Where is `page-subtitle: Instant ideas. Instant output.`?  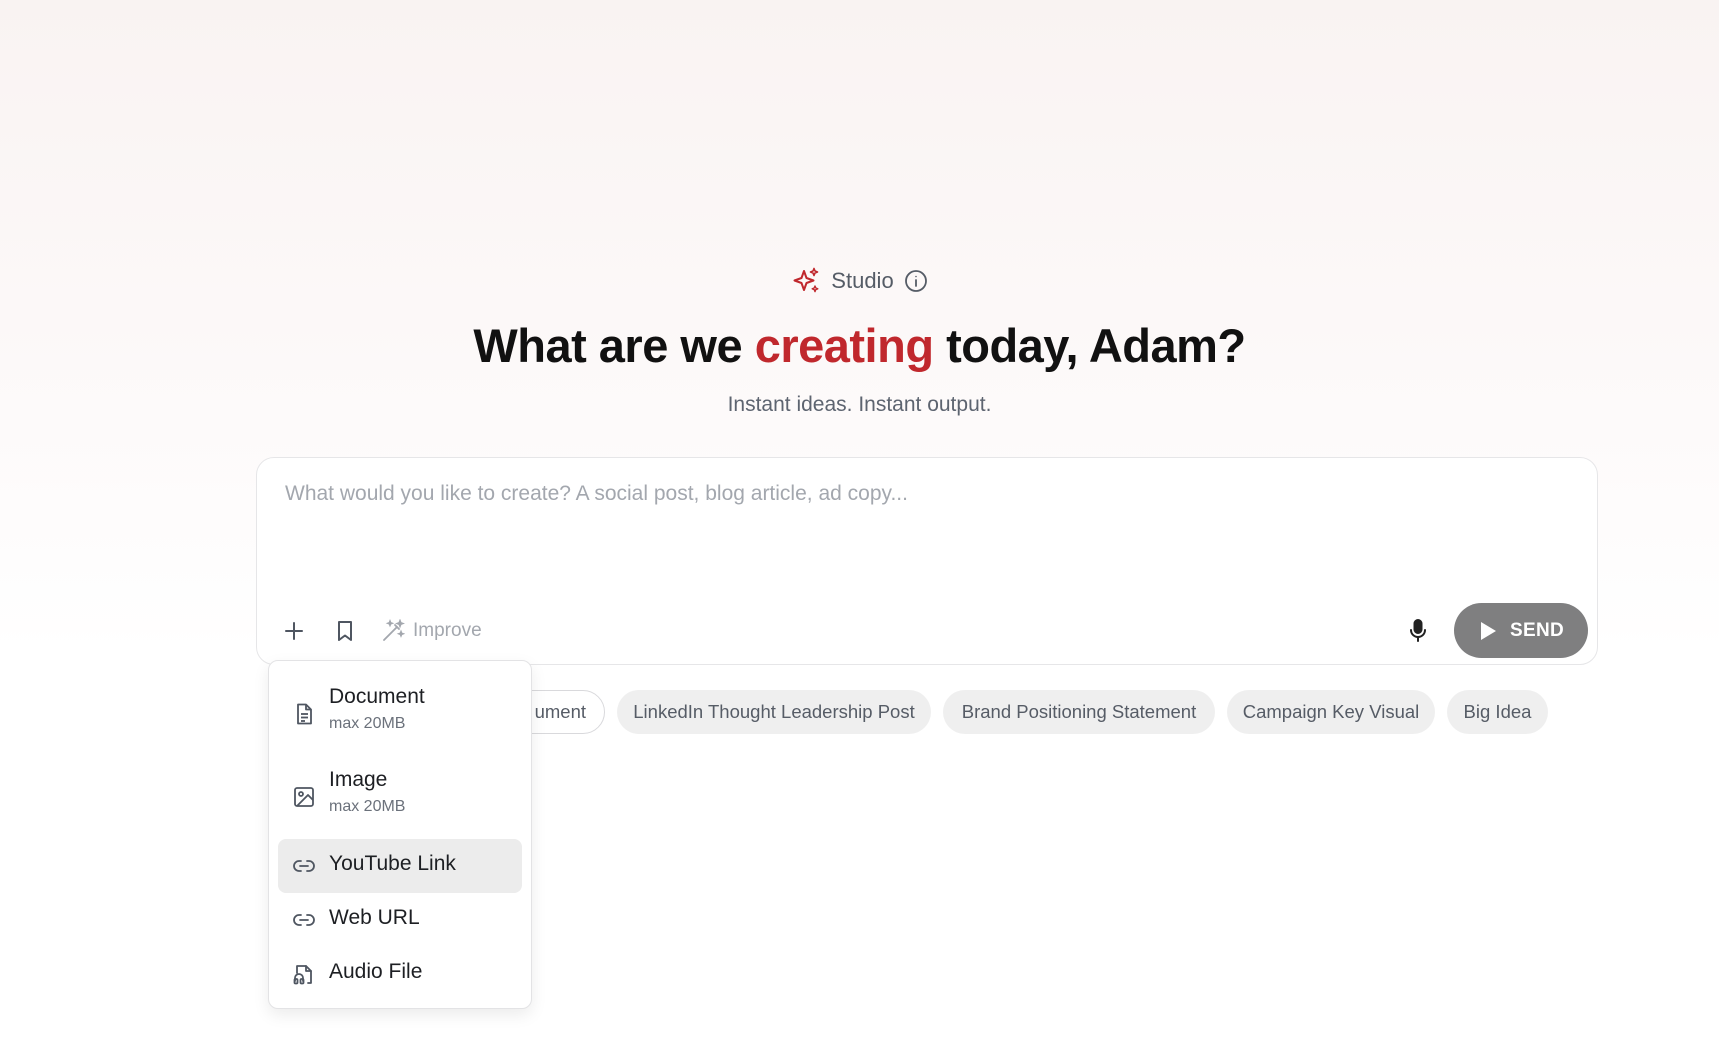 page-subtitle: Instant ideas. Instant output. is located at coordinates (859, 404).